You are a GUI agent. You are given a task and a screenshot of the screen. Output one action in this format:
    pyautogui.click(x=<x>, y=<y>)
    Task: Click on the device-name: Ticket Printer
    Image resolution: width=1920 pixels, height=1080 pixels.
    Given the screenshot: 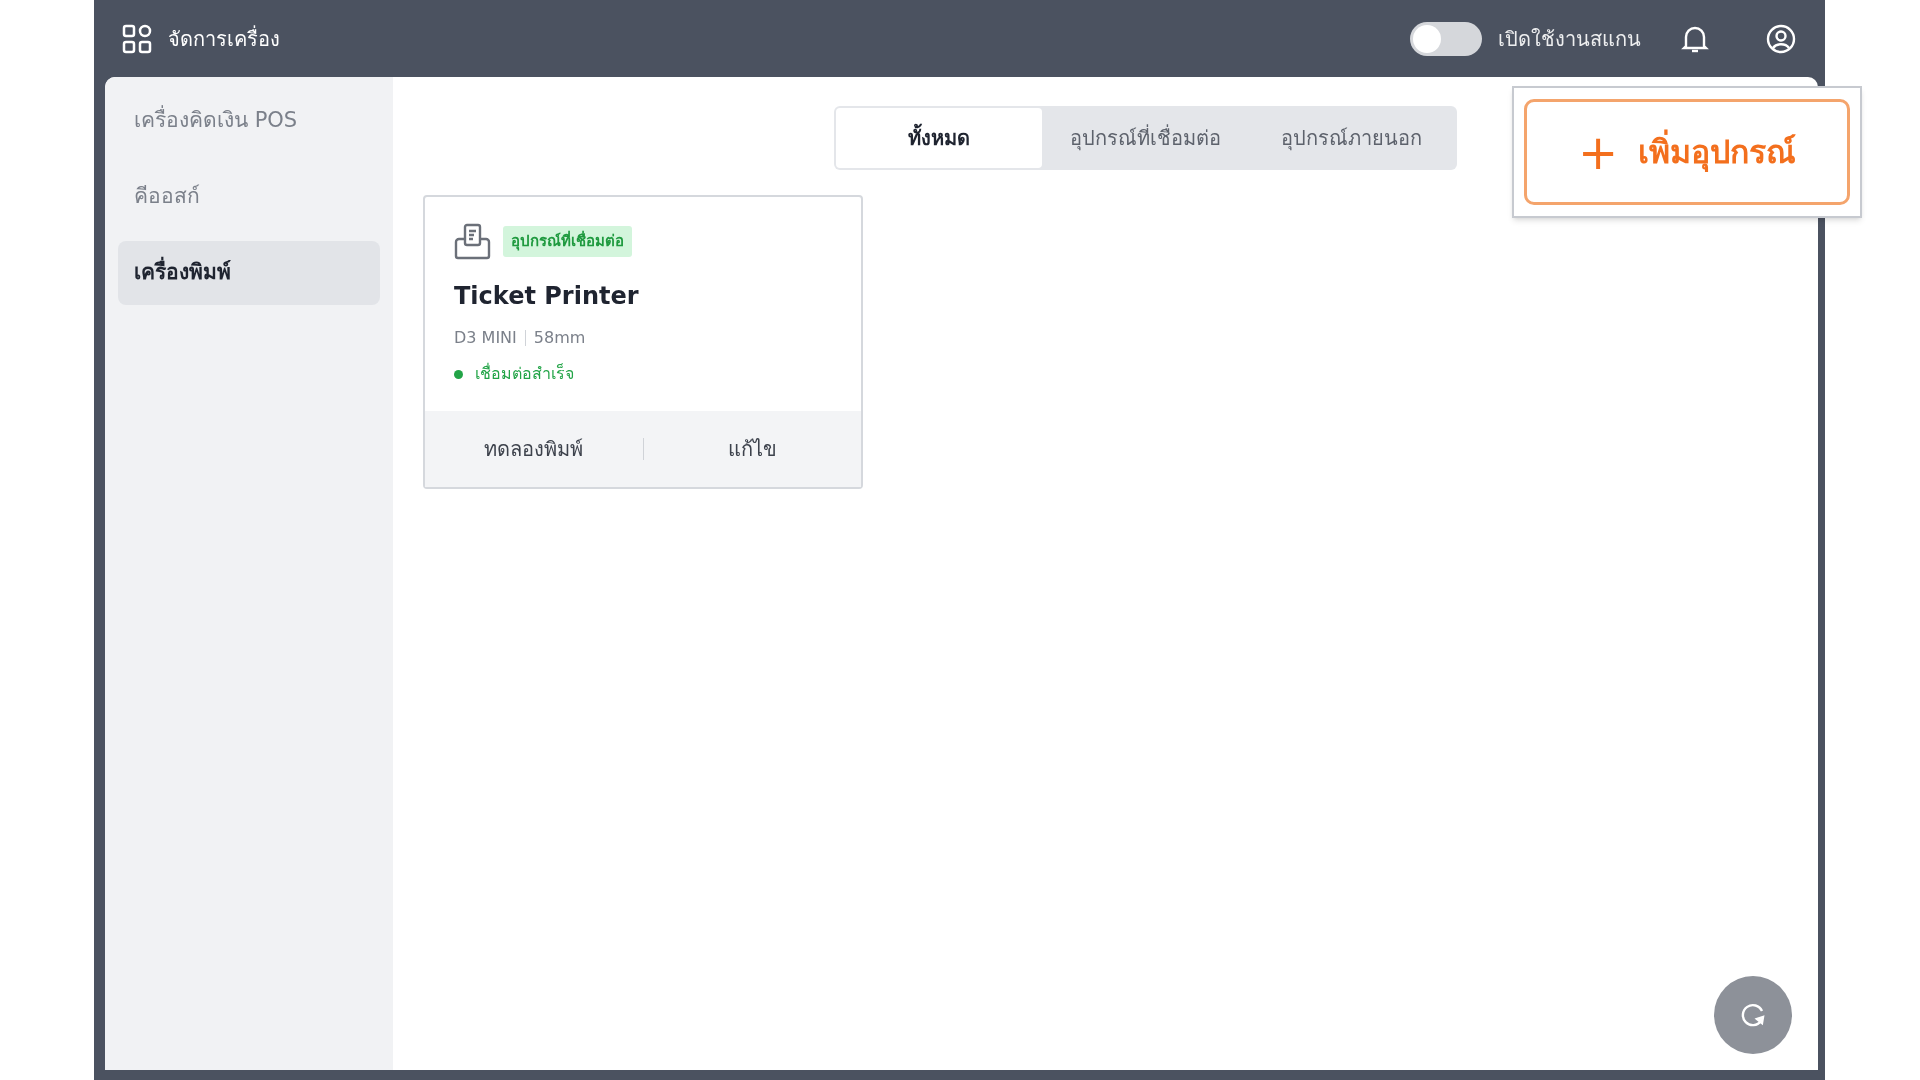 What is the action you would take?
    pyautogui.click(x=547, y=296)
    